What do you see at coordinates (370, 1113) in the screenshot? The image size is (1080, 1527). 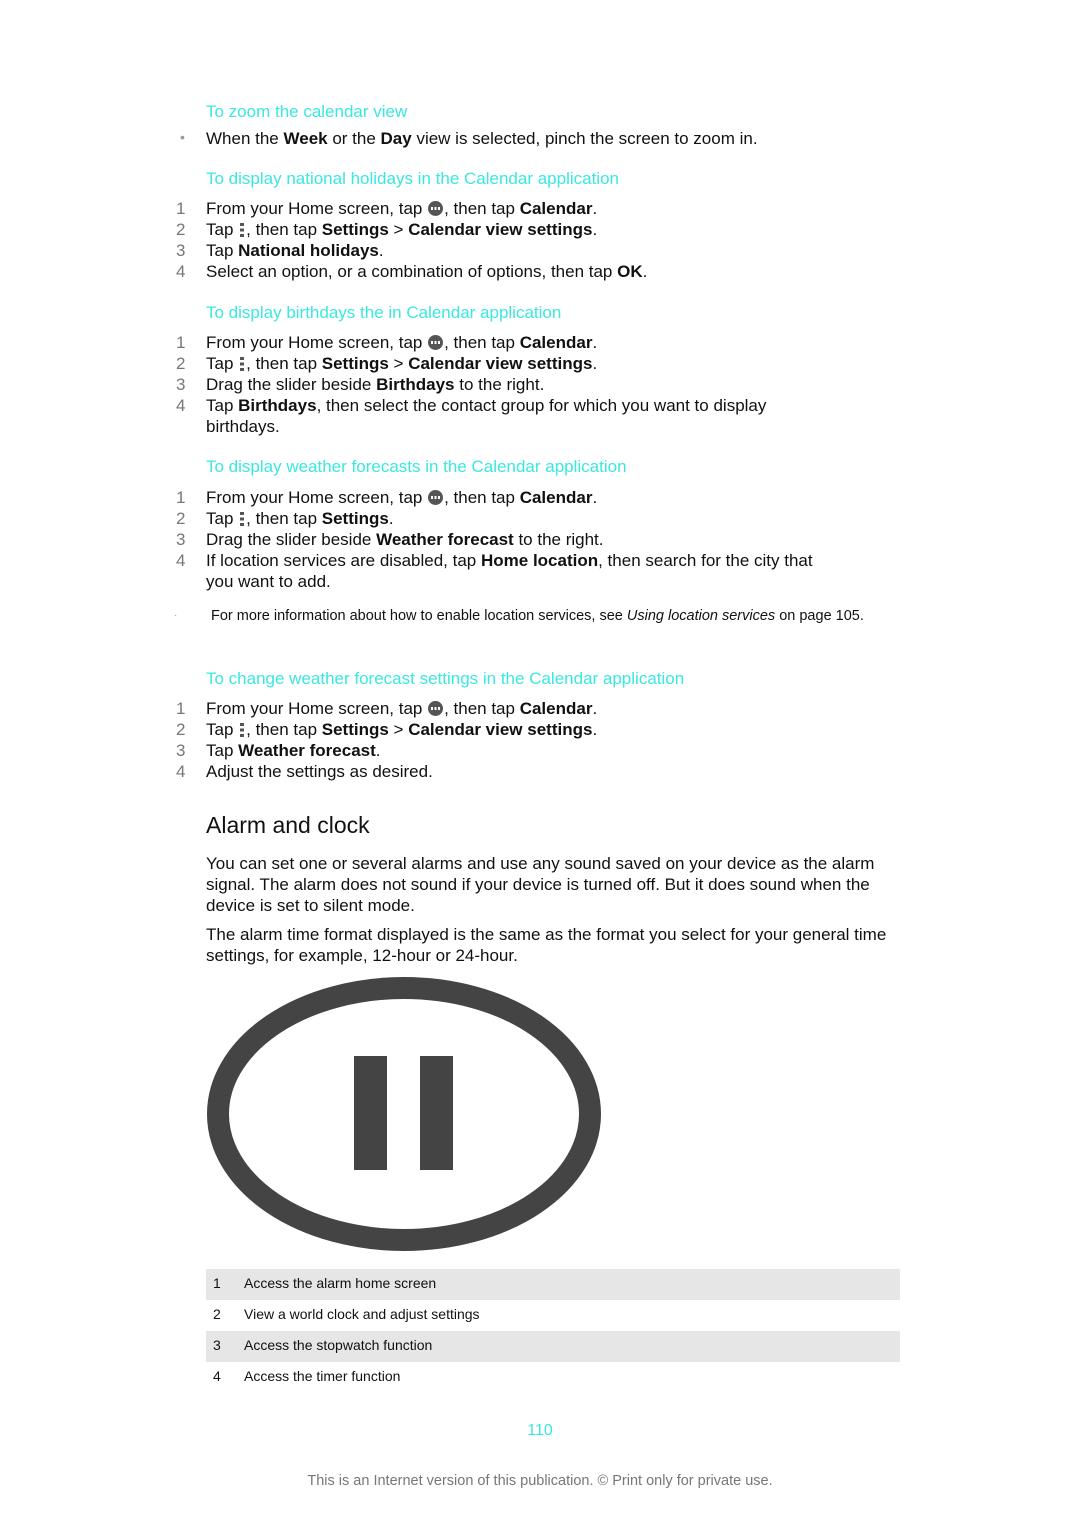 I see `pause-bar-left` at bounding box center [370, 1113].